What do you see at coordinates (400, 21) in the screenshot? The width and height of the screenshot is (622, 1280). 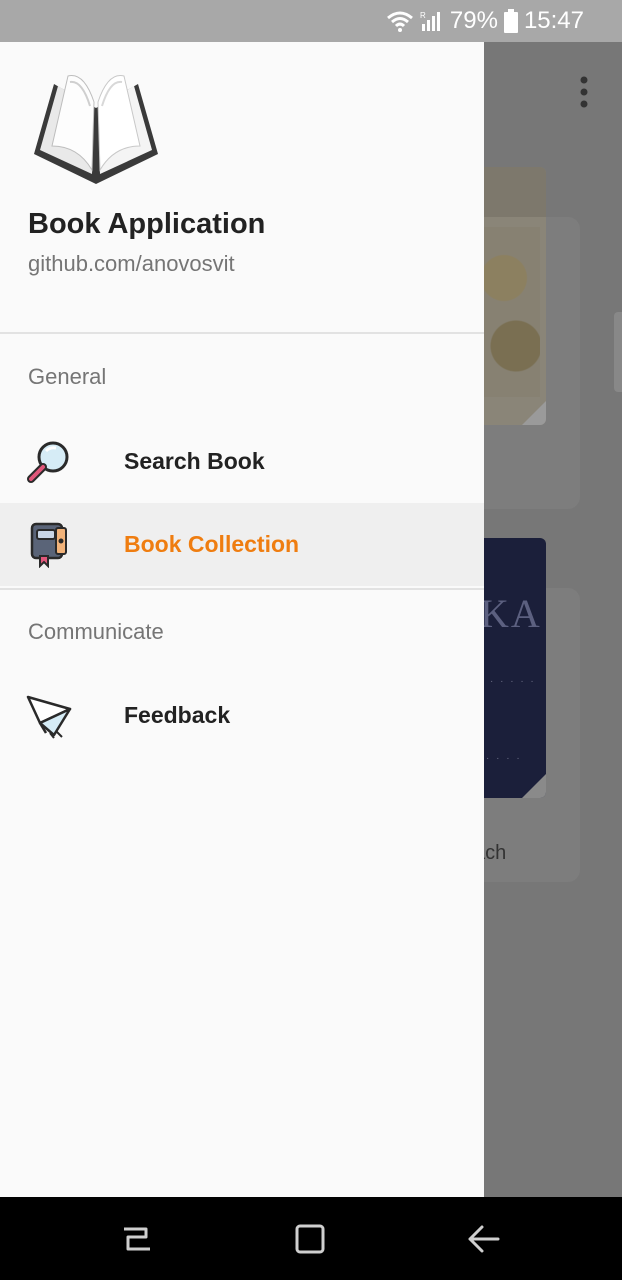 I see `wifi-icon` at bounding box center [400, 21].